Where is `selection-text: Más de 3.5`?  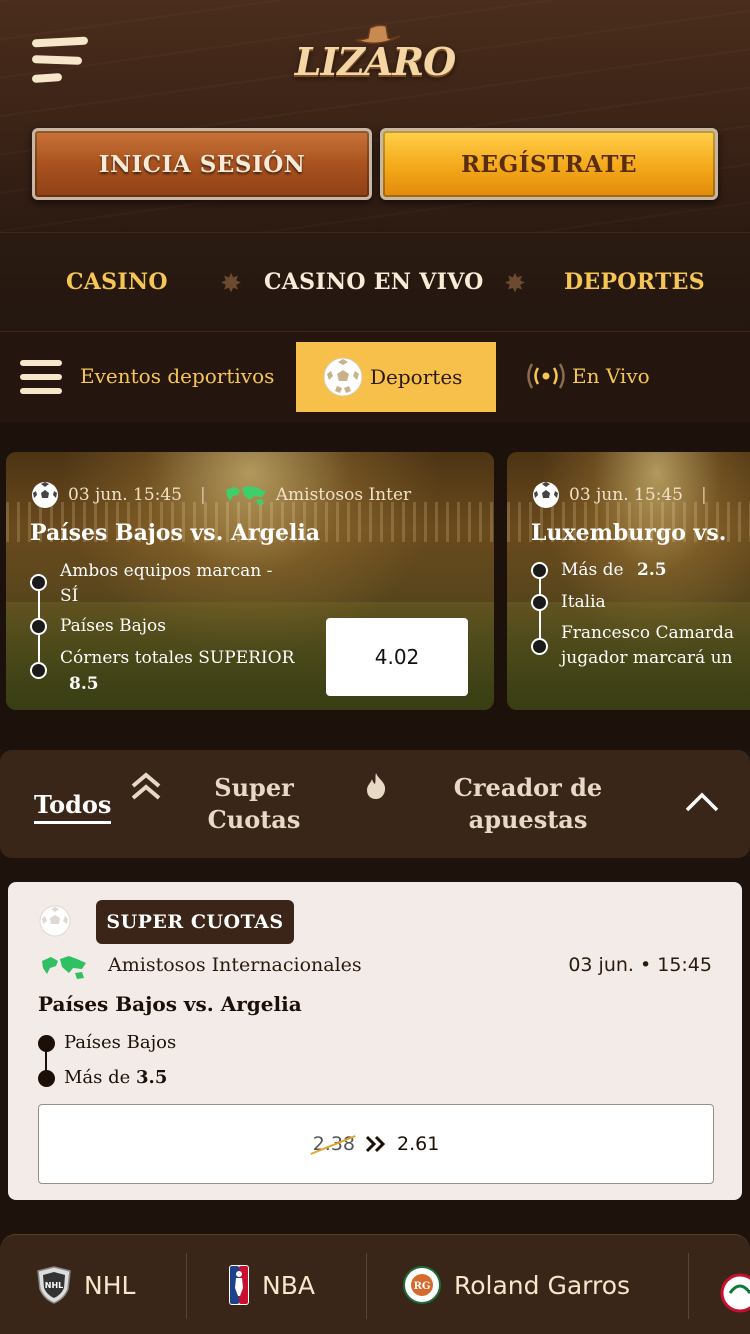
selection-text: Más de 3.5 is located at coordinates (115, 1077).